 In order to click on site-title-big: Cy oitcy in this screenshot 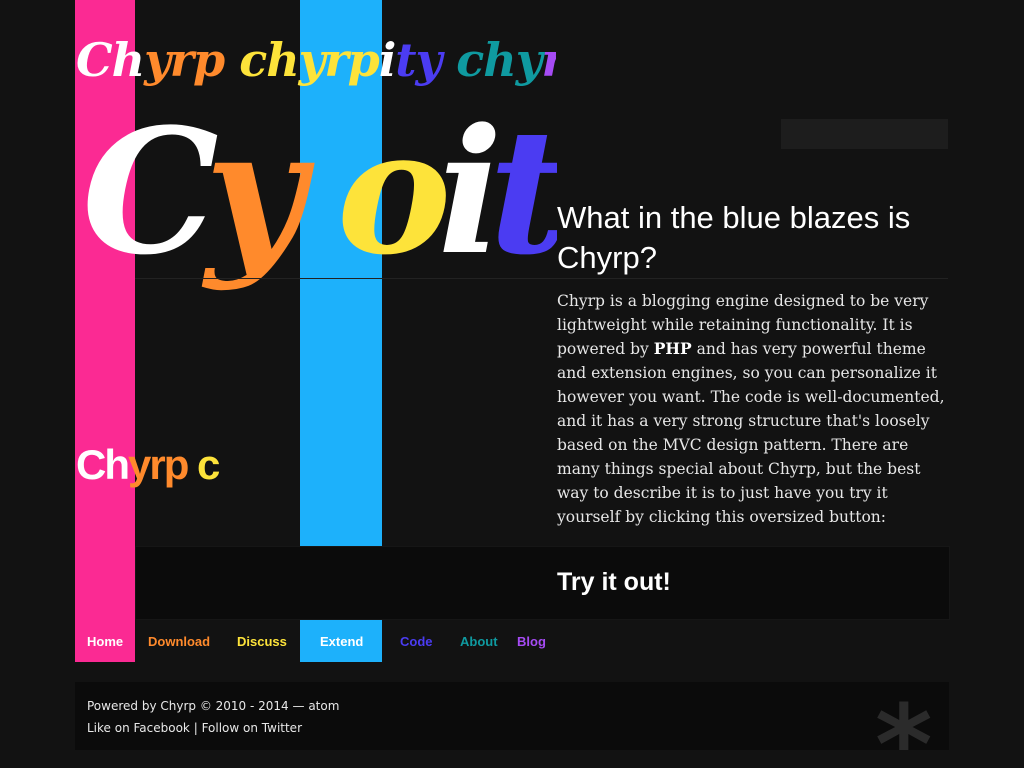, I will do `click(319, 192)`.